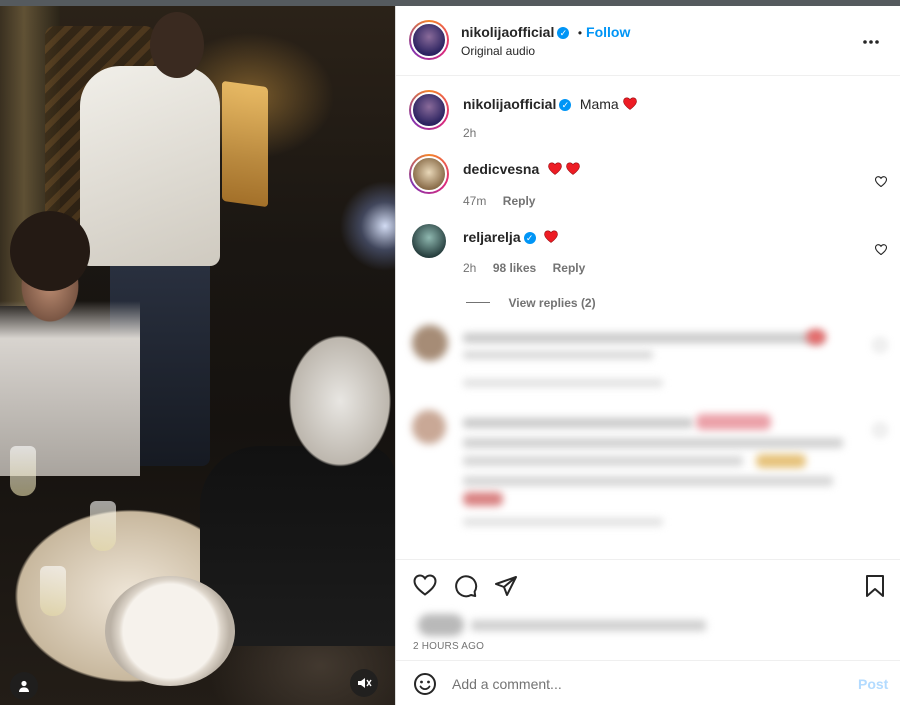 The width and height of the screenshot is (900, 705). Describe the element at coordinates (475, 201) in the screenshot. I see `comment-time: 47m` at that location.